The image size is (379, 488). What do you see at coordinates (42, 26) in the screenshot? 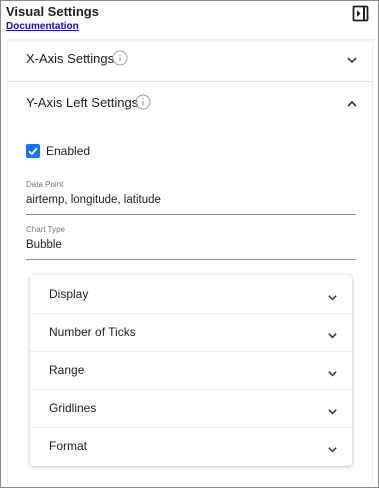
I see `documentation-link: Documentation` at bounding box center [42, 26].